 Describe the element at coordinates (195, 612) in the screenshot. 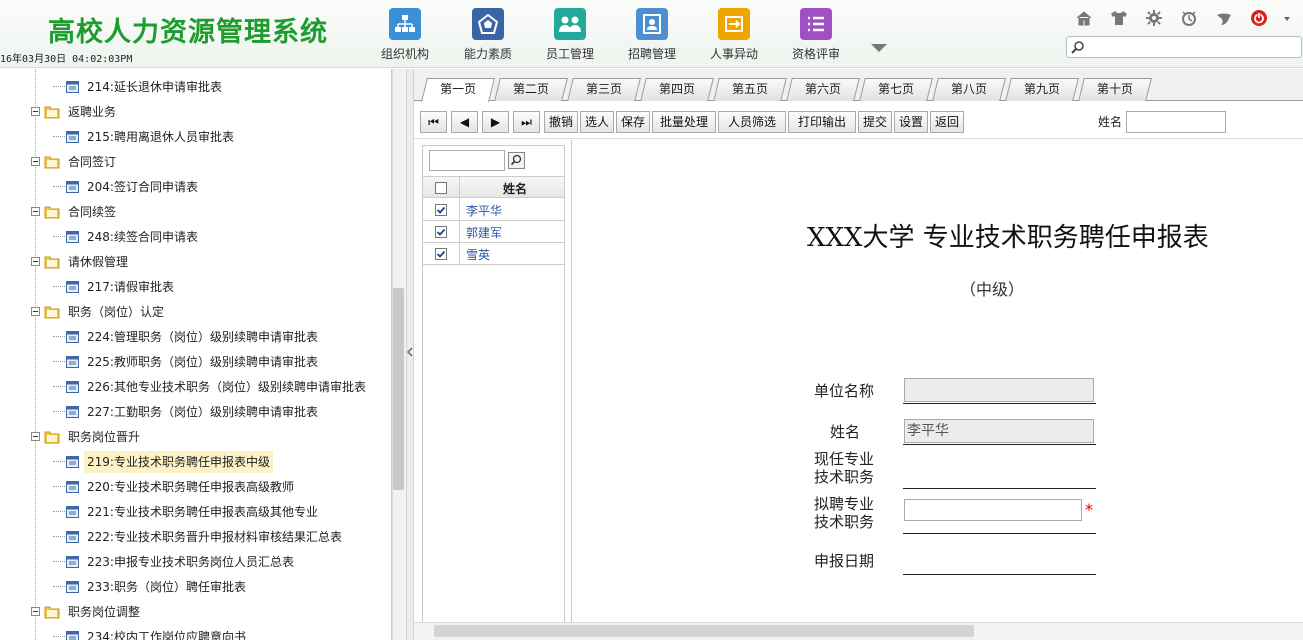

I see `tree-folder: 职务岗位调整` at that location.